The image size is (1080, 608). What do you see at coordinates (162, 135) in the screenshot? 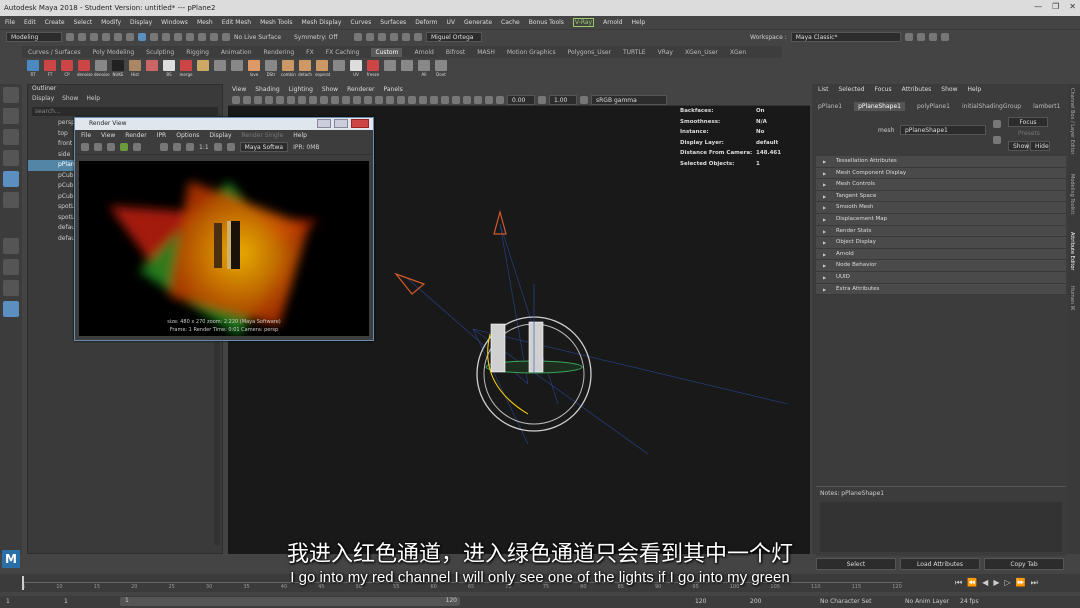
I see `rv-menu-ipr: IPR` at bounding box center [162, 135].